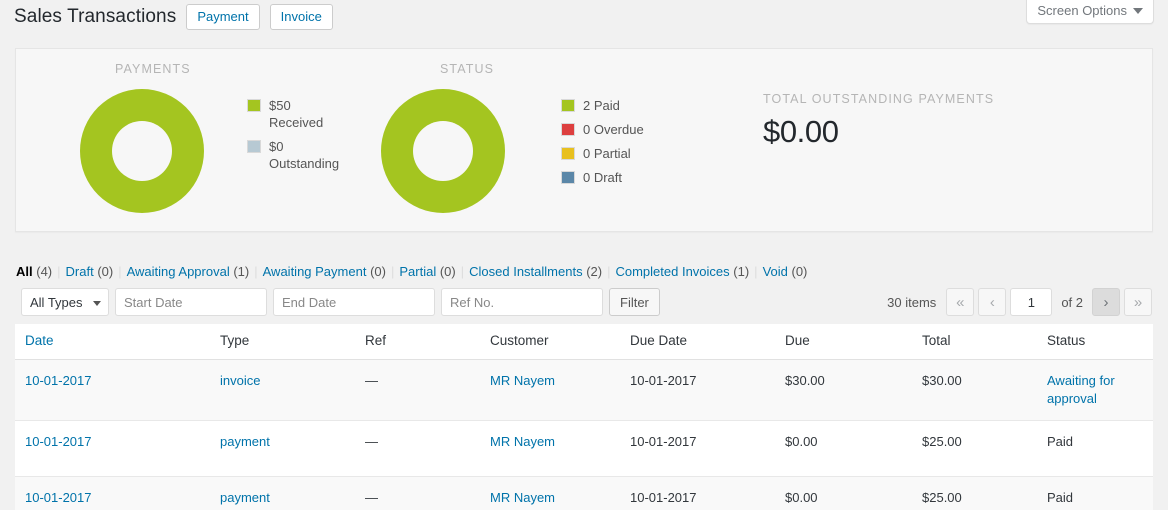 The image size is (1168, 510). I want to click on legend-label-paid: 2 Paid, so click(601, 105).